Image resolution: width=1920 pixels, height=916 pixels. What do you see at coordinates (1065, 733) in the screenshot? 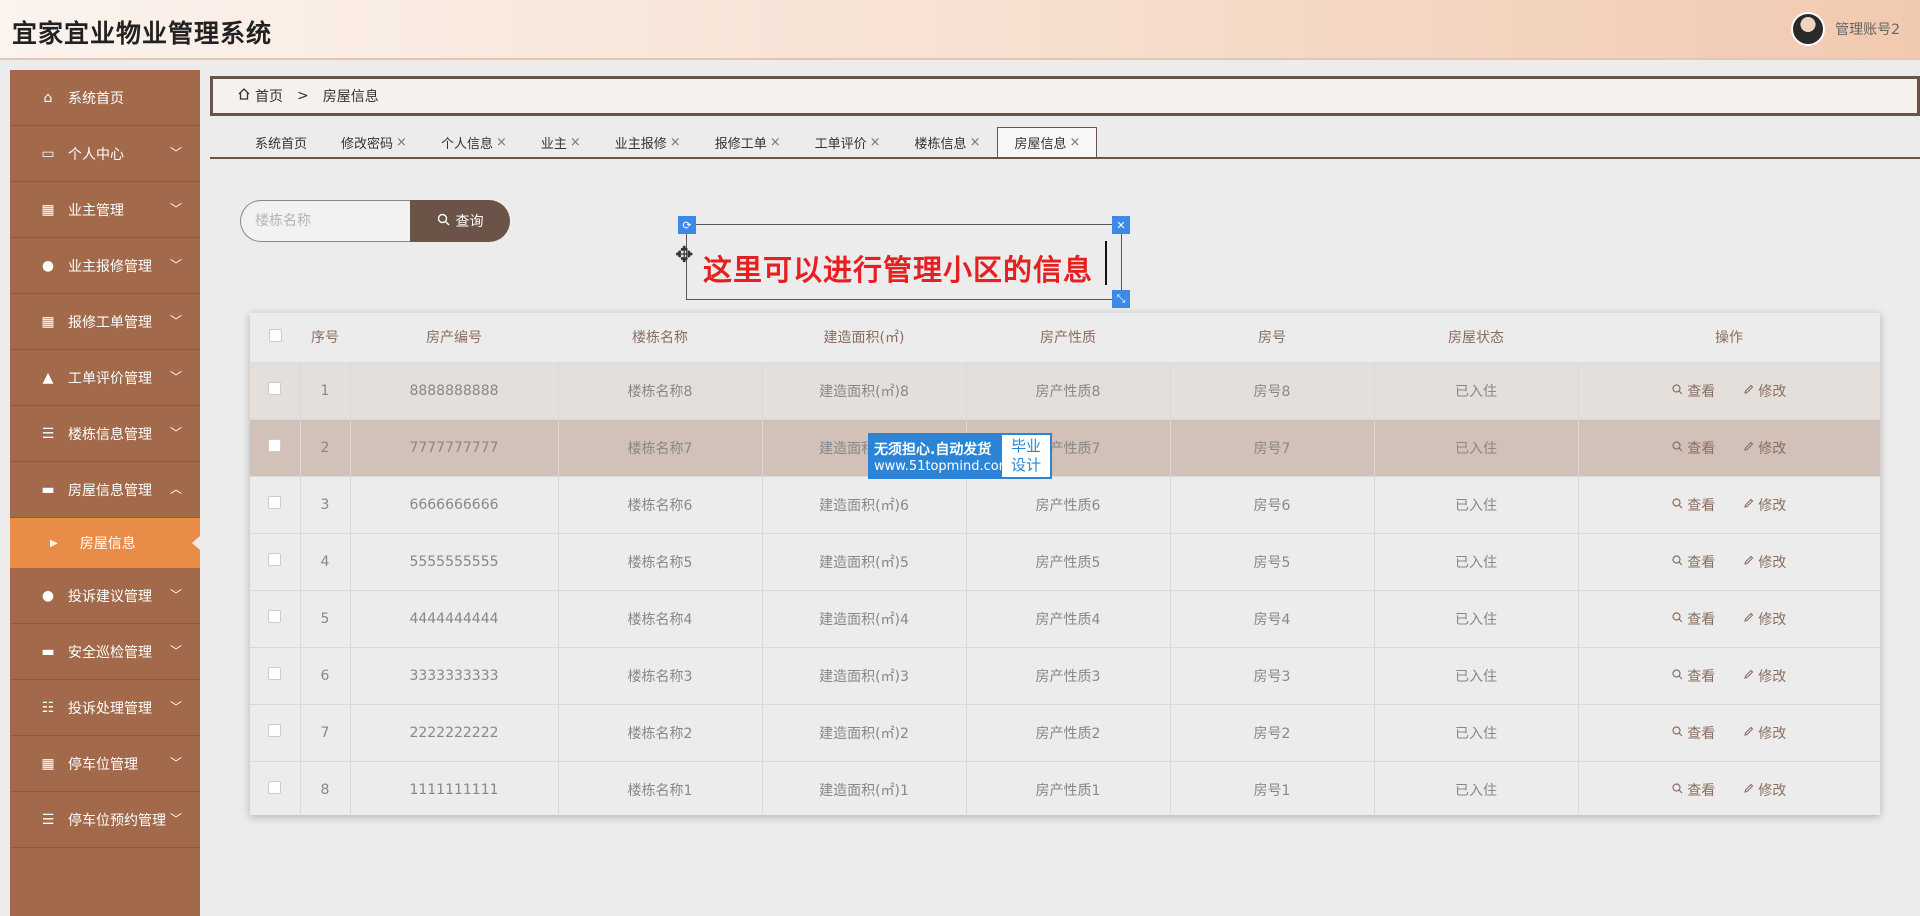
I see `table-row: 7 2222222222 楼栋名称2 建造面积(㎡)2 房产性质2 房号2 已入住 查看 修改` at bounding box center [1065, 733].